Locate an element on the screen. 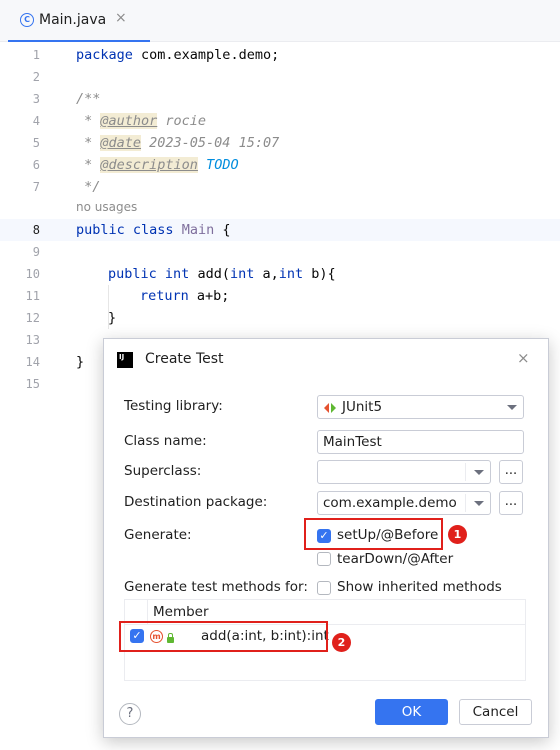 This screenshot has width=560, height=750. testing-library-select: JUnit5 is located at coordinates (420, 407).